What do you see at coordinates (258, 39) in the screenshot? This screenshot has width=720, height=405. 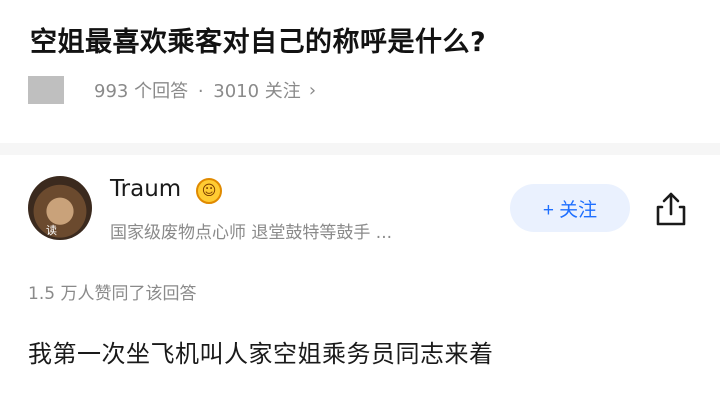 I see `question-title: 空姐最喜欢乘客对自己的称呼是什么?` at bounding box center [258, 39].